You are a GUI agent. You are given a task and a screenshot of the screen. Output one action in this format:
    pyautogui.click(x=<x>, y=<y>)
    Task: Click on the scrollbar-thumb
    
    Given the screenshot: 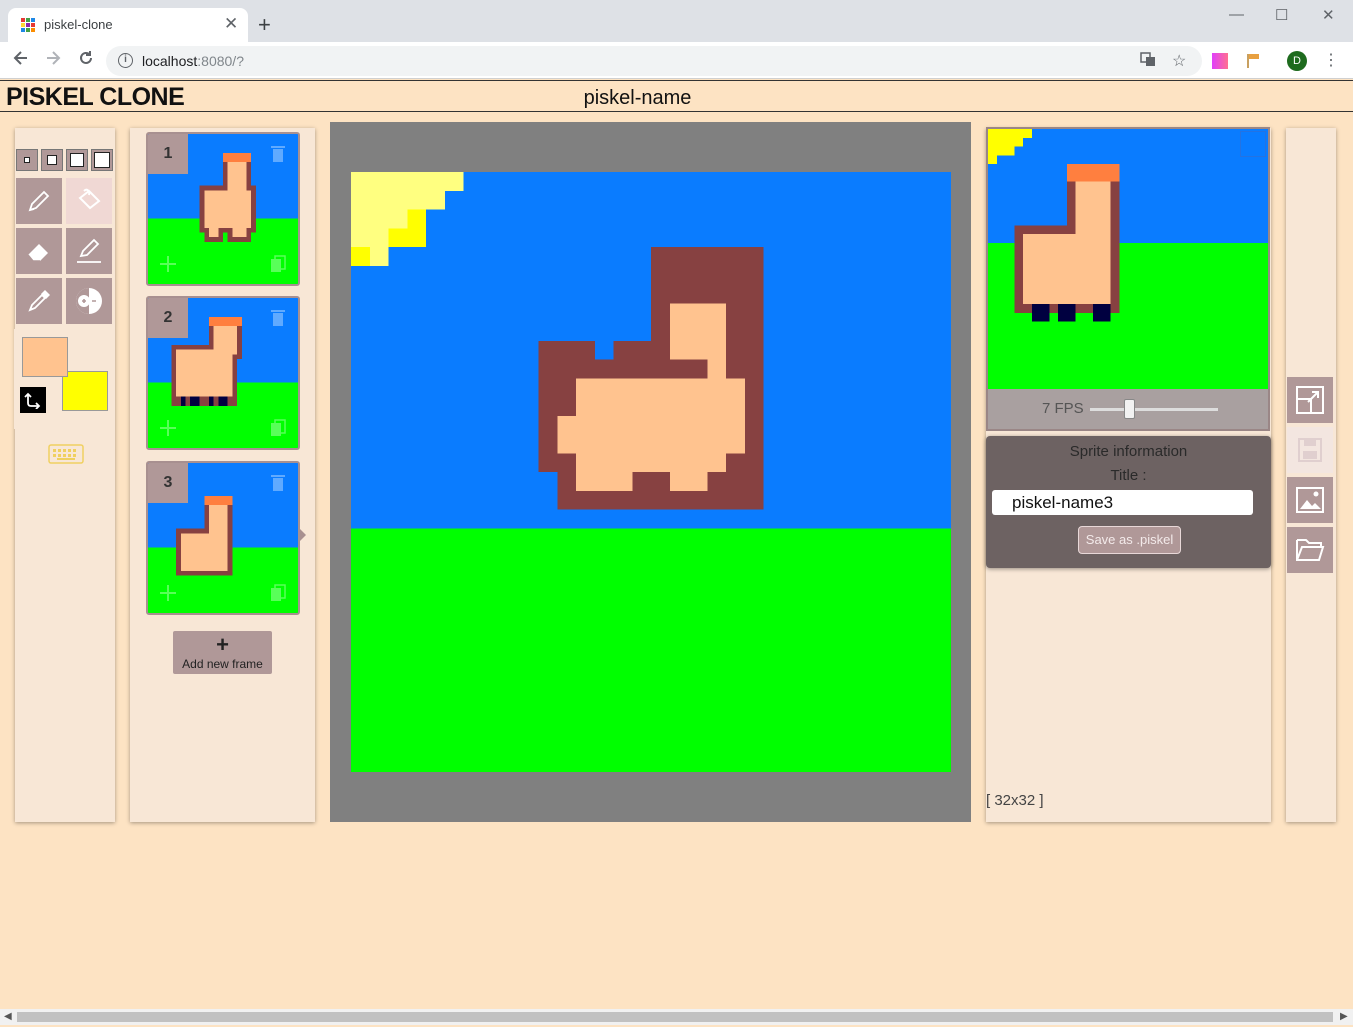 What is the action you would take?
    pyautogui.click(x=675, y=1017)
    